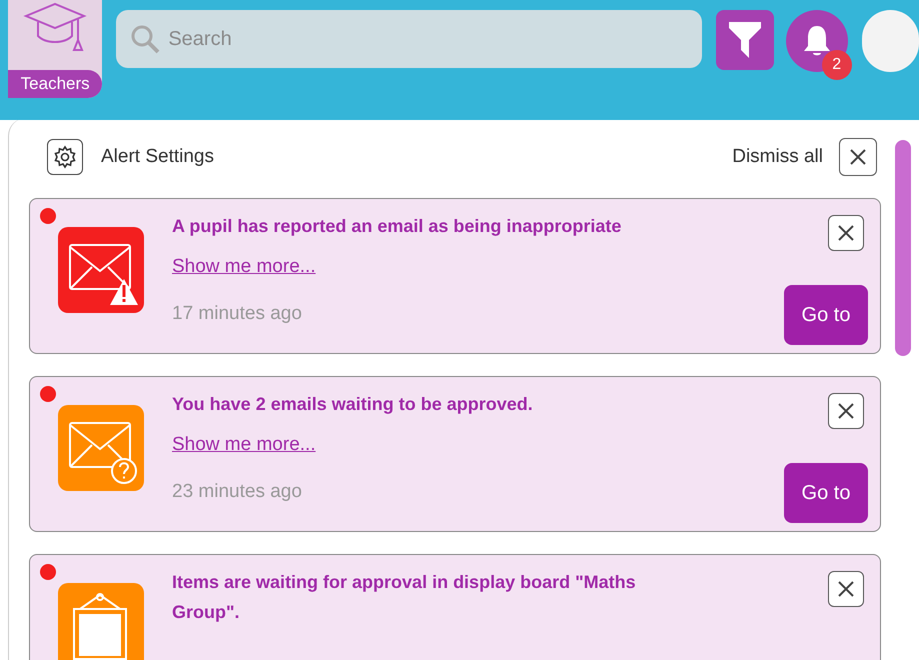 The width and height of the screenshot is (919, 660). What do you see at coordinates (837, 65) in the screenshot?
I see `notification-badge: 2` at bounding box center [837, 65].